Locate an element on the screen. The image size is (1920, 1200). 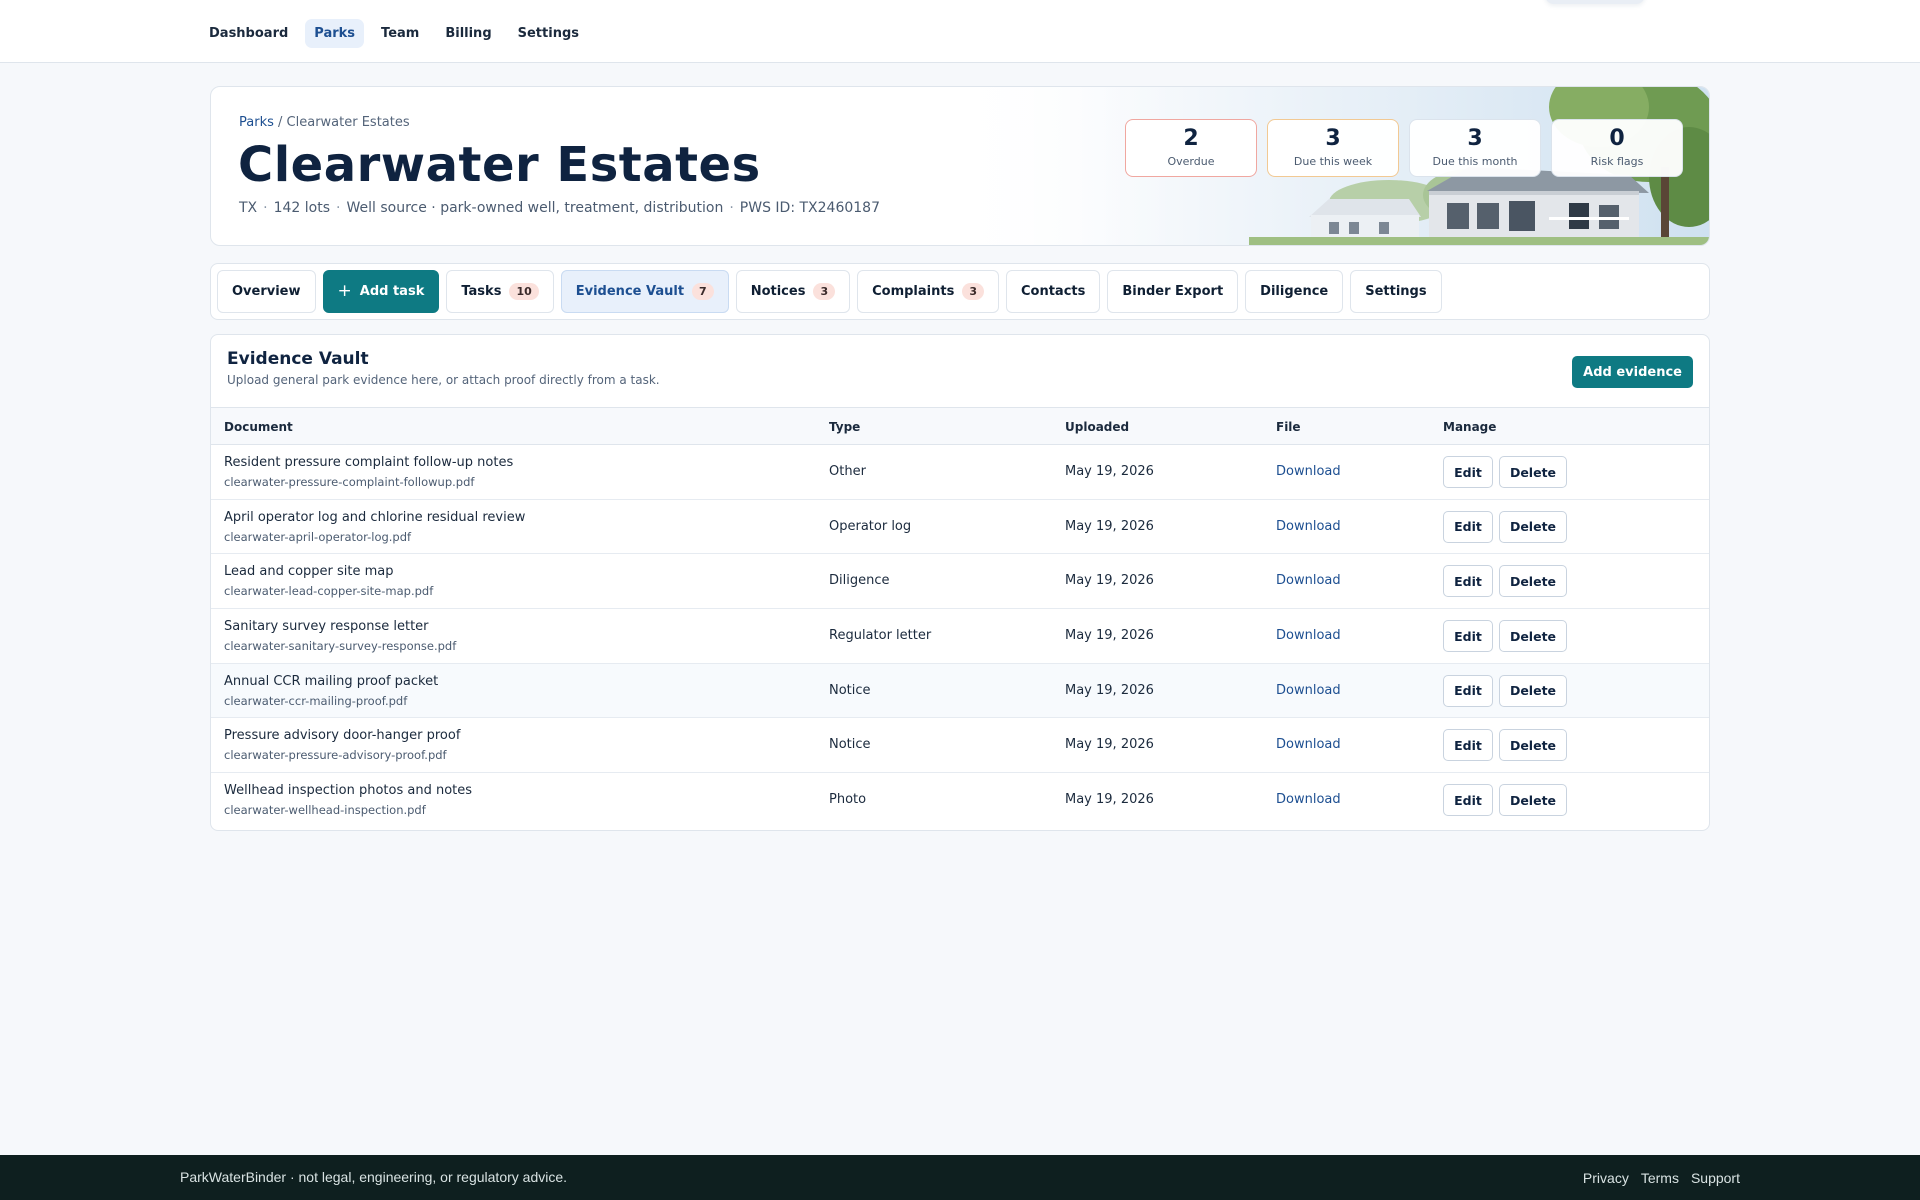
column-header-uploaded: Uploaded is located at coordinates (1097, 427).